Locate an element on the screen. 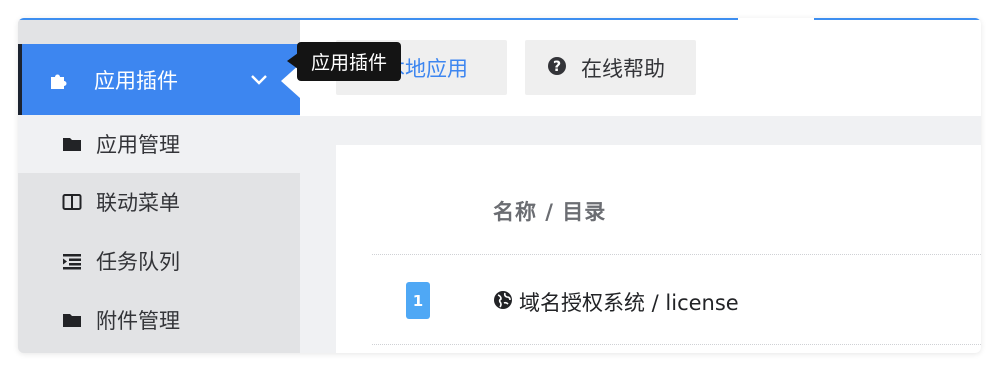  sidebar-item-task-queue: 任务队列 is located at coordinates (159, 261).